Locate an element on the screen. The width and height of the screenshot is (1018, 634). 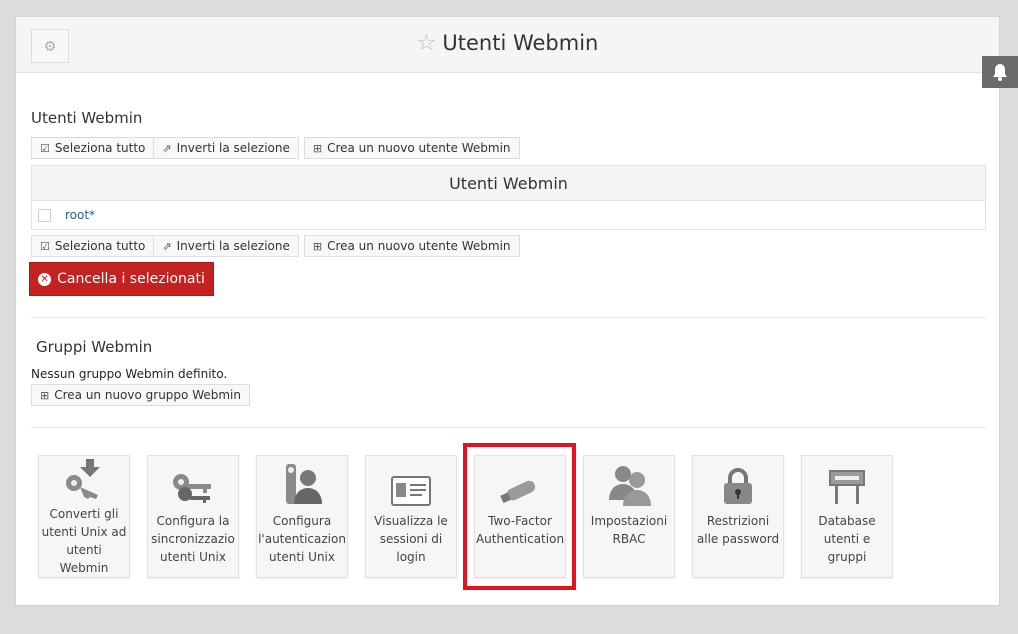
row-checkbox is located at coordinates (44, 215).